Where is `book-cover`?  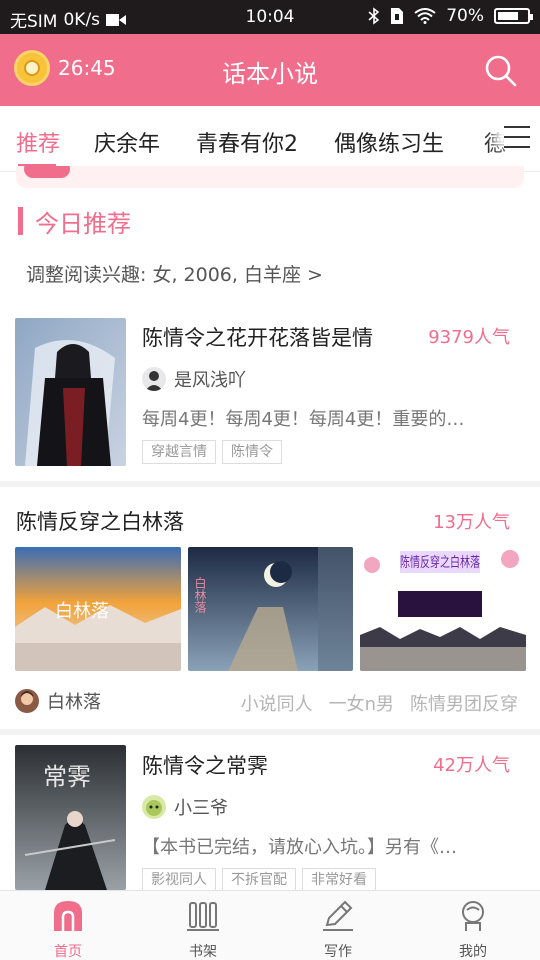
book-cover is located at coordinates (70, 392).